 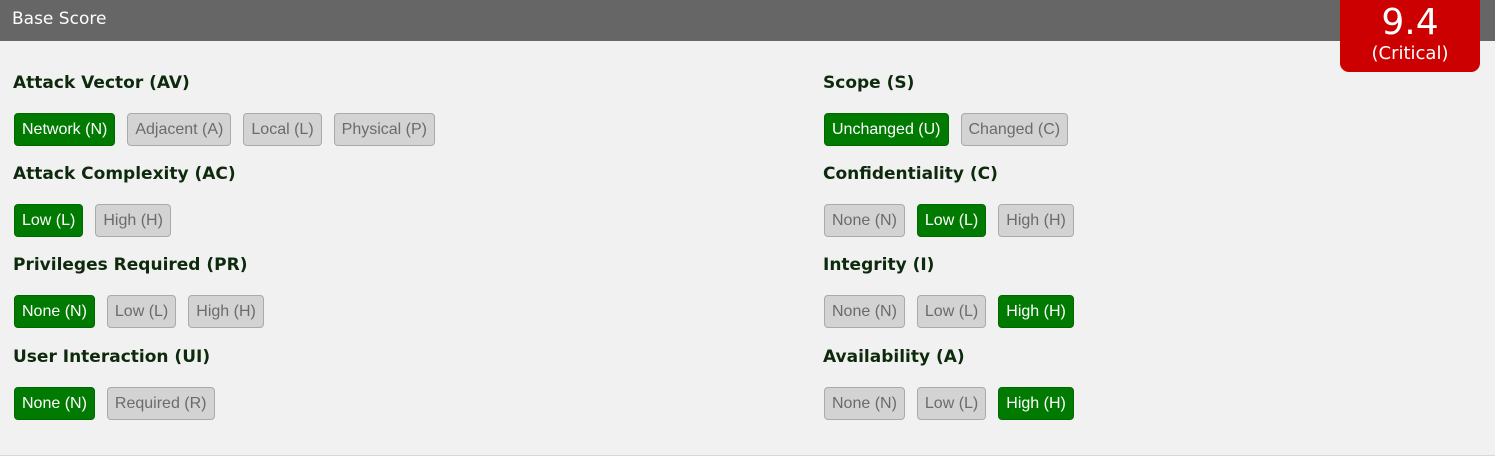 What do you see at coordinates (869, 83) in the screenshot?
I see `metric-title: Scope (S)` at bounding box center [869, 83].